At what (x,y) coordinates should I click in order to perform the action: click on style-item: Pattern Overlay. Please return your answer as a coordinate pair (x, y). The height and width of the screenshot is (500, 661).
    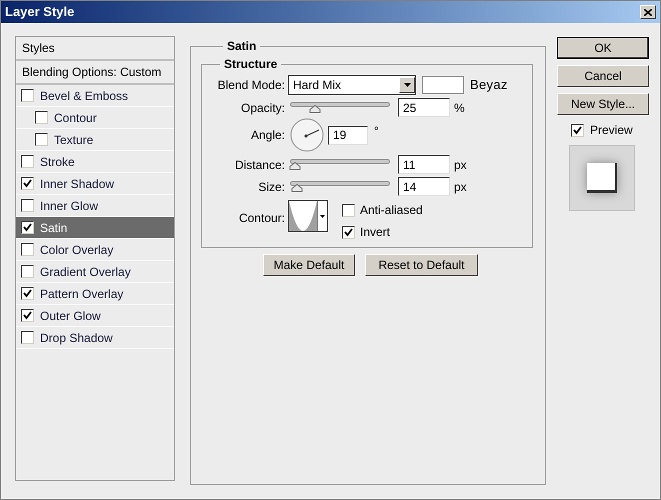
    Looking at the image, I should click on (95, 294).